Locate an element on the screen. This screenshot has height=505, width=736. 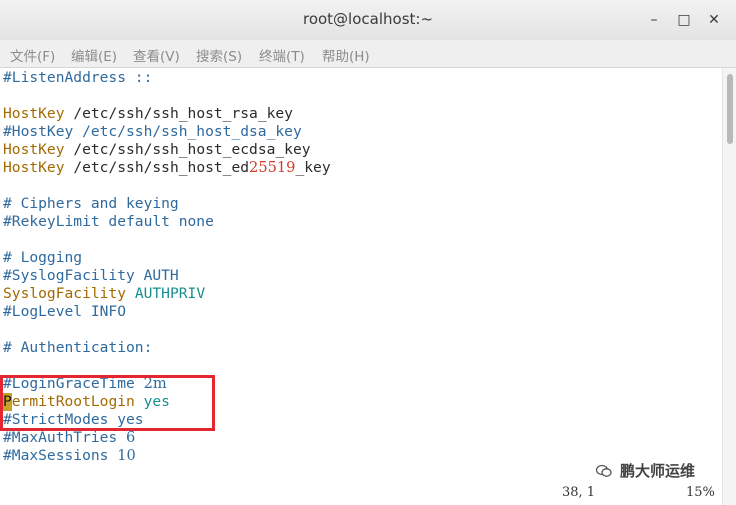
line-hostkey-ed25519: HostKey /etc/ssh/ssh_host_ed25519_key is located at coordinates (167, 168).